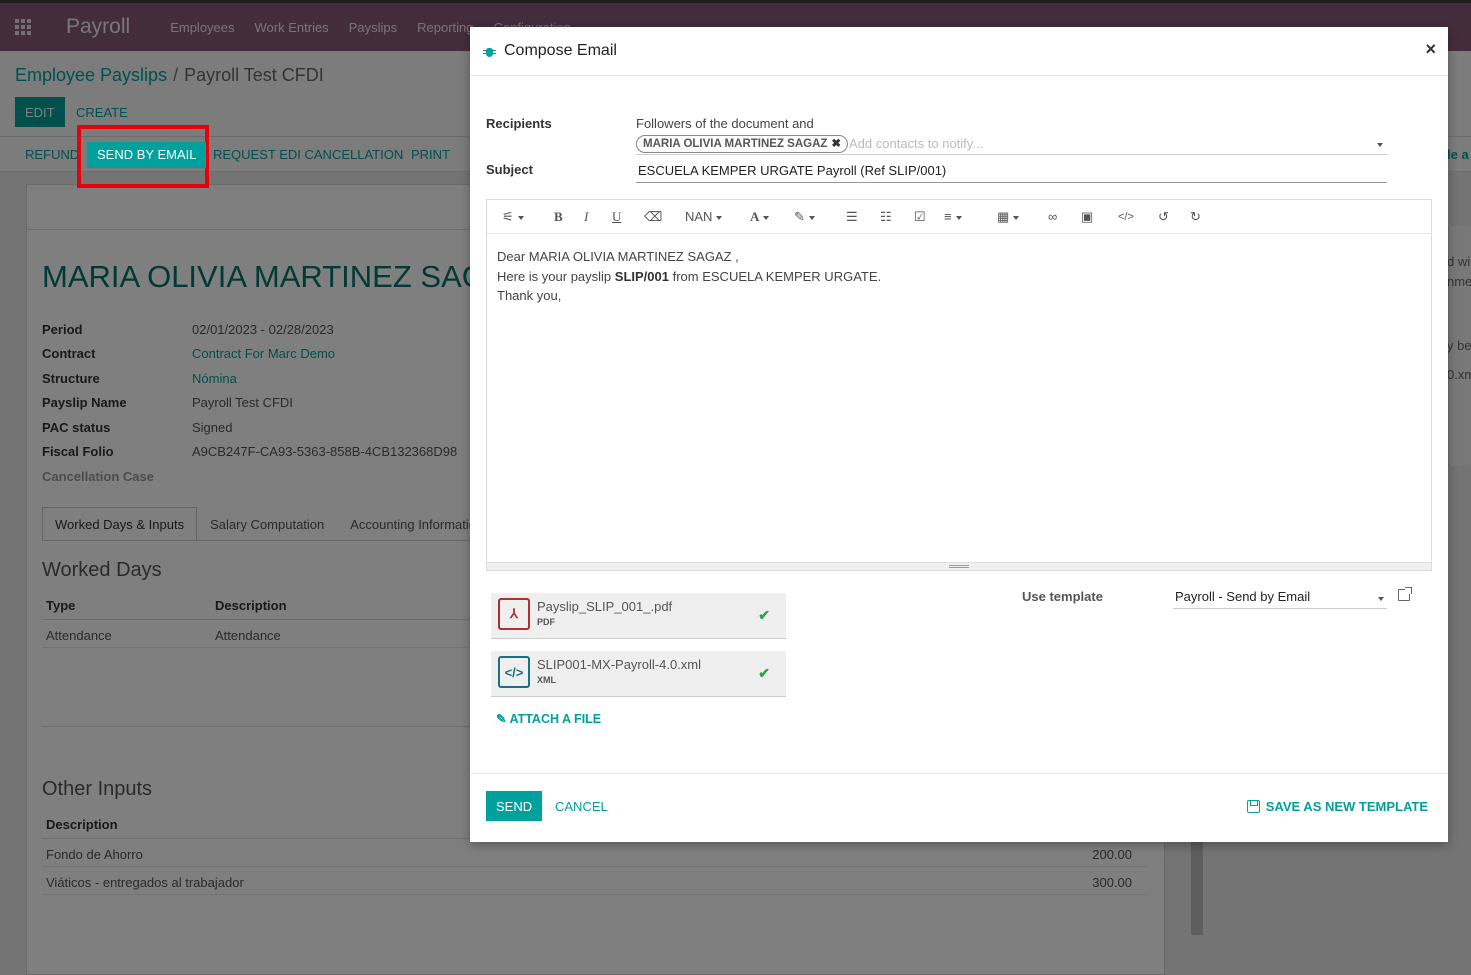 The image size is (1471, 975). Describe the element at coordinates (638, 674) in the screenshot. I see `attachment-item: </> SLIP001-MX-Payroll-4.0.xml XML ✔` at that location.